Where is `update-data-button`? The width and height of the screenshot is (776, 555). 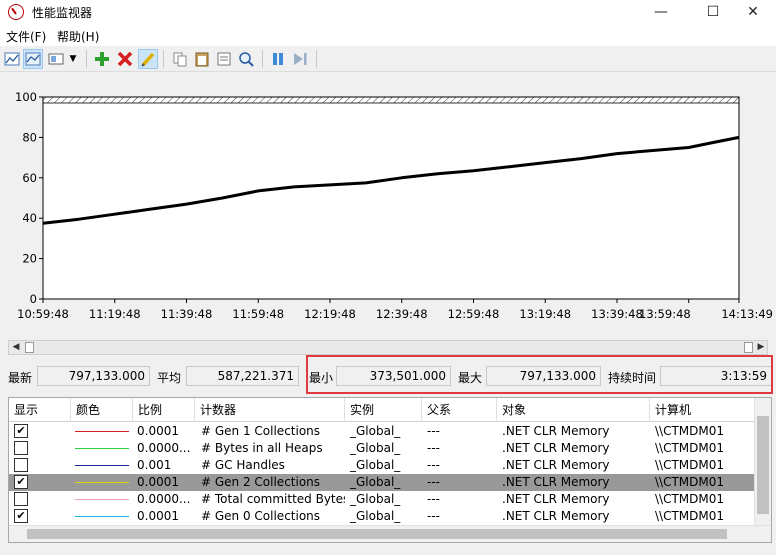
update-data-button is located at coordinates (300, 59).